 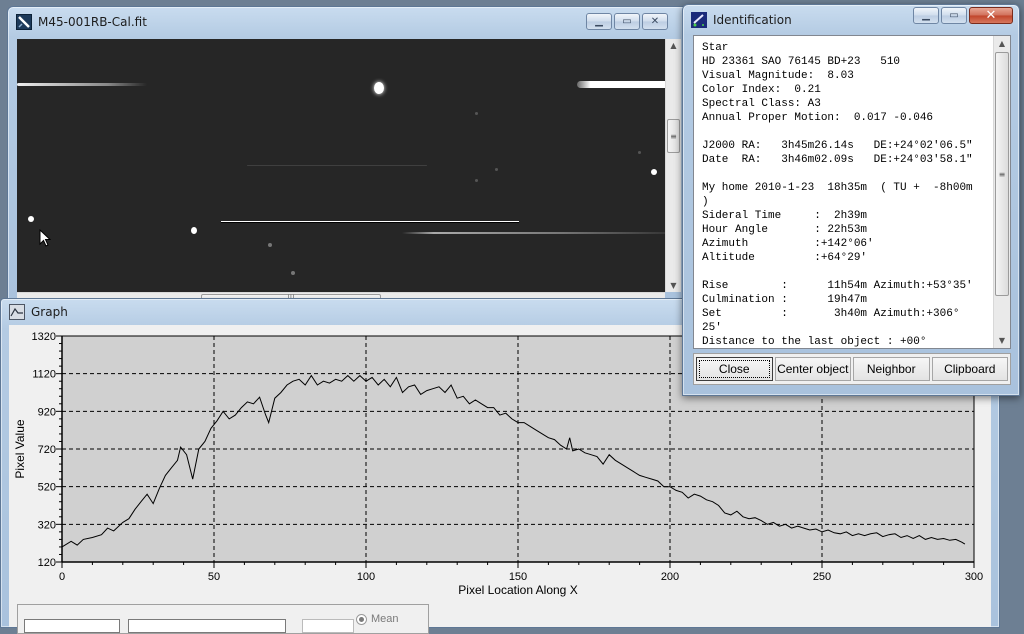 What do you see at coordinates (673, 136) in the screenshot?
I see `image-vertical-scroll-thumb: ≡` at bounding box center [673, 136].